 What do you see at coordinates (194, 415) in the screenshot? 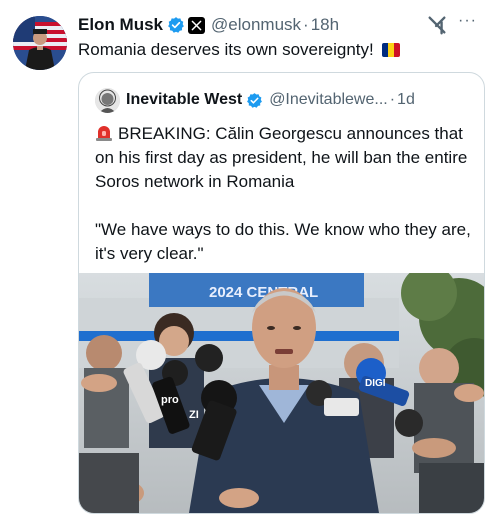
I see `mic-label-2: ZI` at bounding box center [194, 415].